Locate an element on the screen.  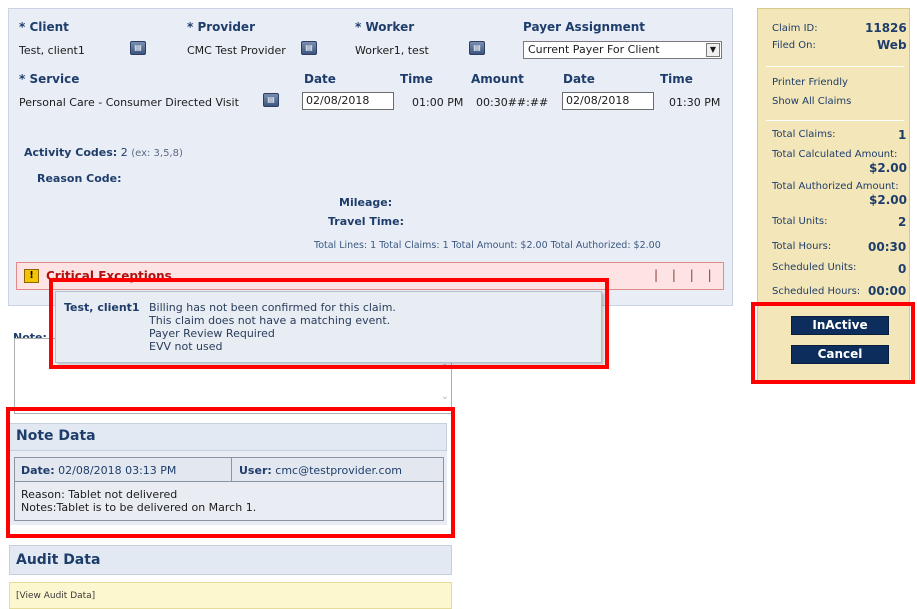
payer-select-value: Current Payer For Client is located at coordinates (594, 49).